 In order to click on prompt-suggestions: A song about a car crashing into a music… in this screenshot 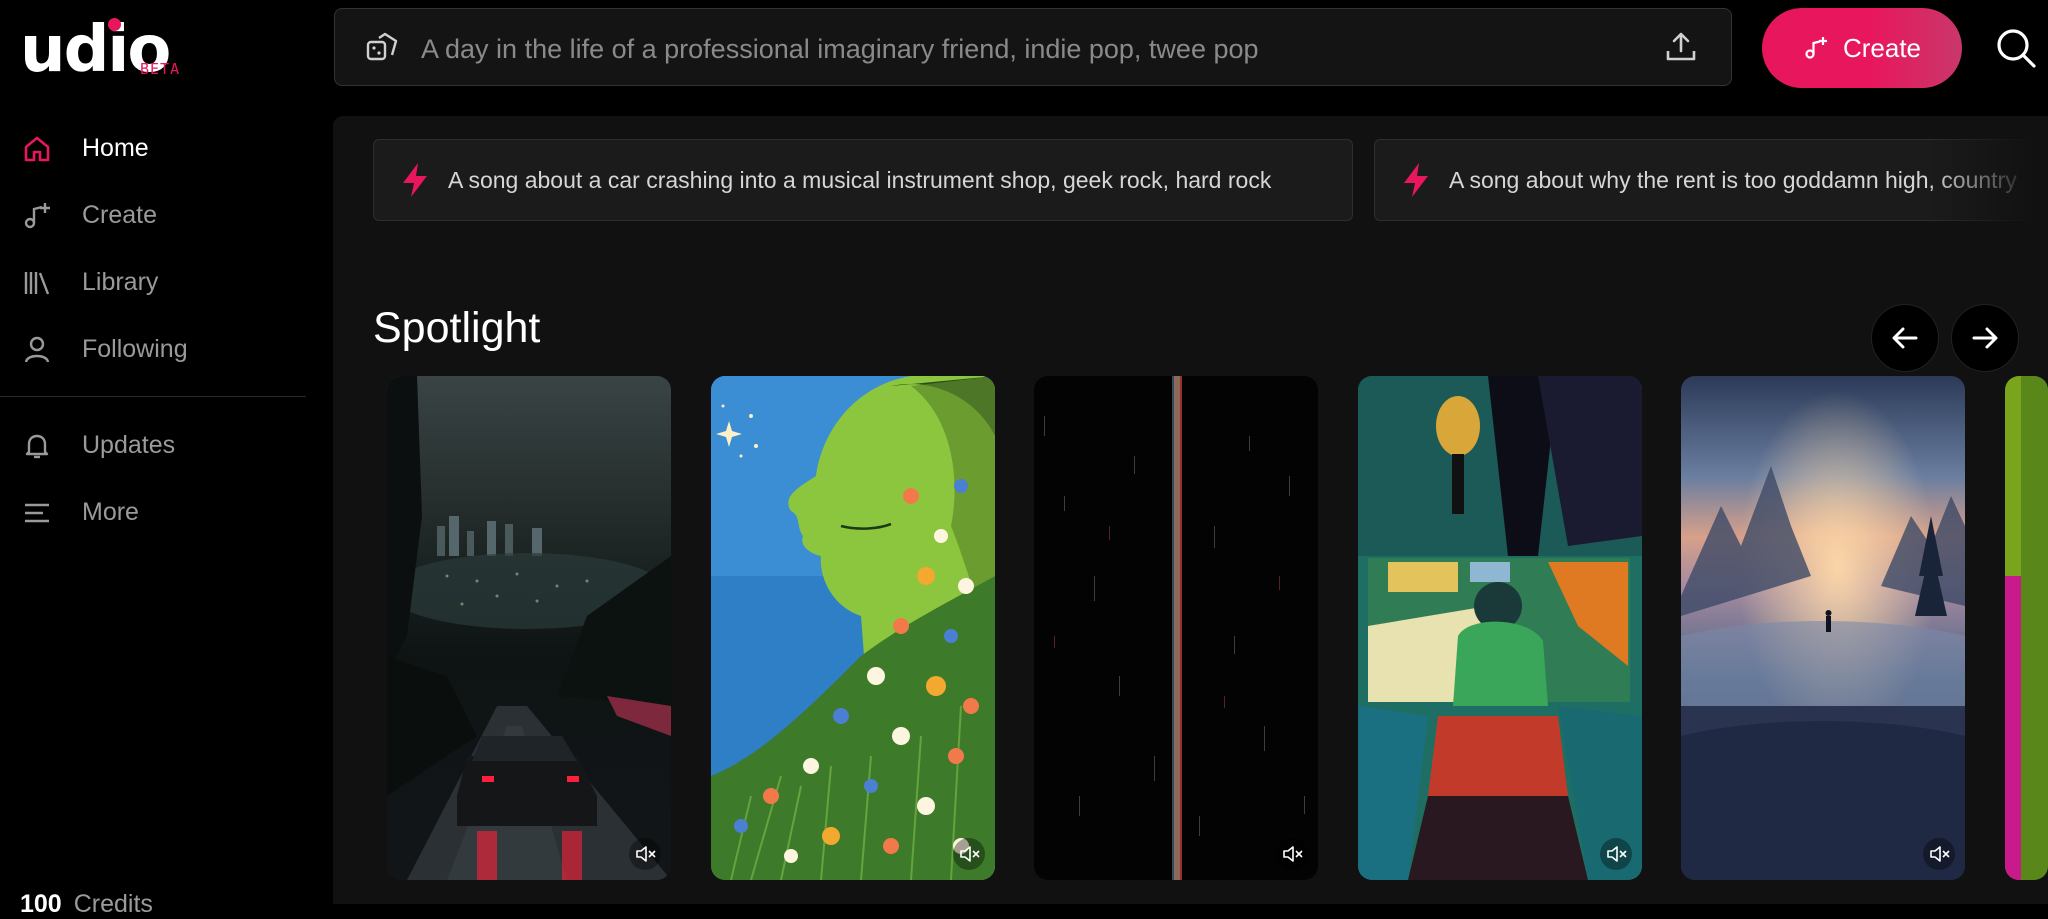, I will do `click(1210, 181)`.